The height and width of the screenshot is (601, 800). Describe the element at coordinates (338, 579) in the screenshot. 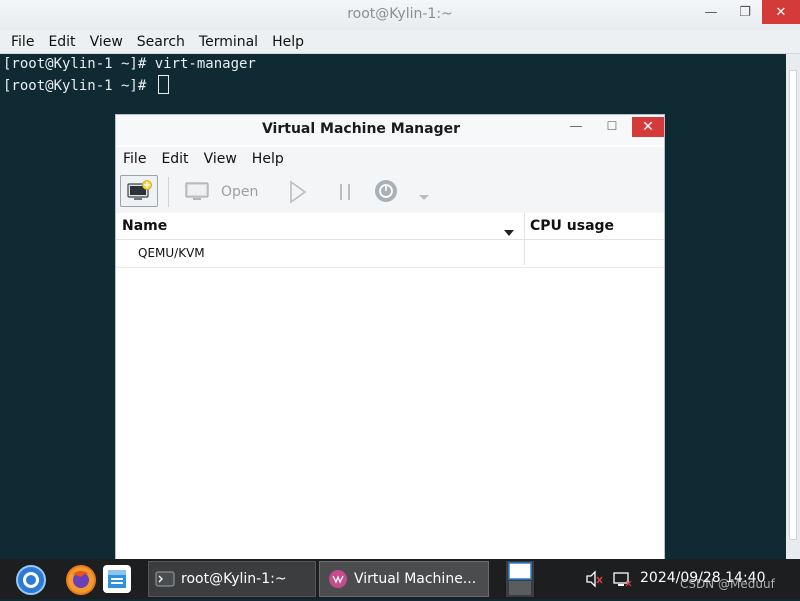

I see `virt-manager-icon` at that location.